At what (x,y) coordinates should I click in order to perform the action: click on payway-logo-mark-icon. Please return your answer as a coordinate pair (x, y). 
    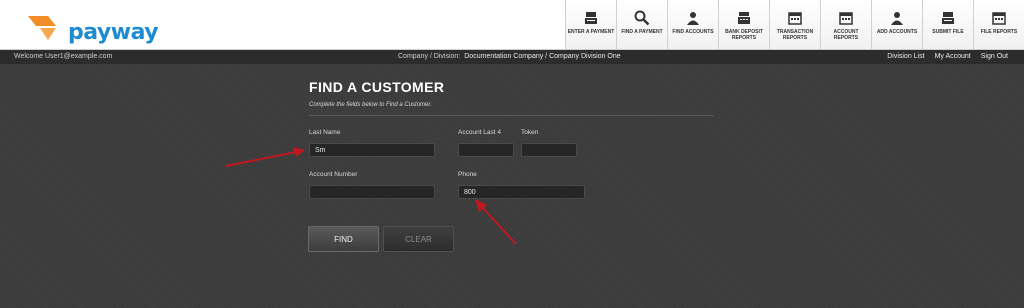
    Looking at the image, I should click on (42, 28).